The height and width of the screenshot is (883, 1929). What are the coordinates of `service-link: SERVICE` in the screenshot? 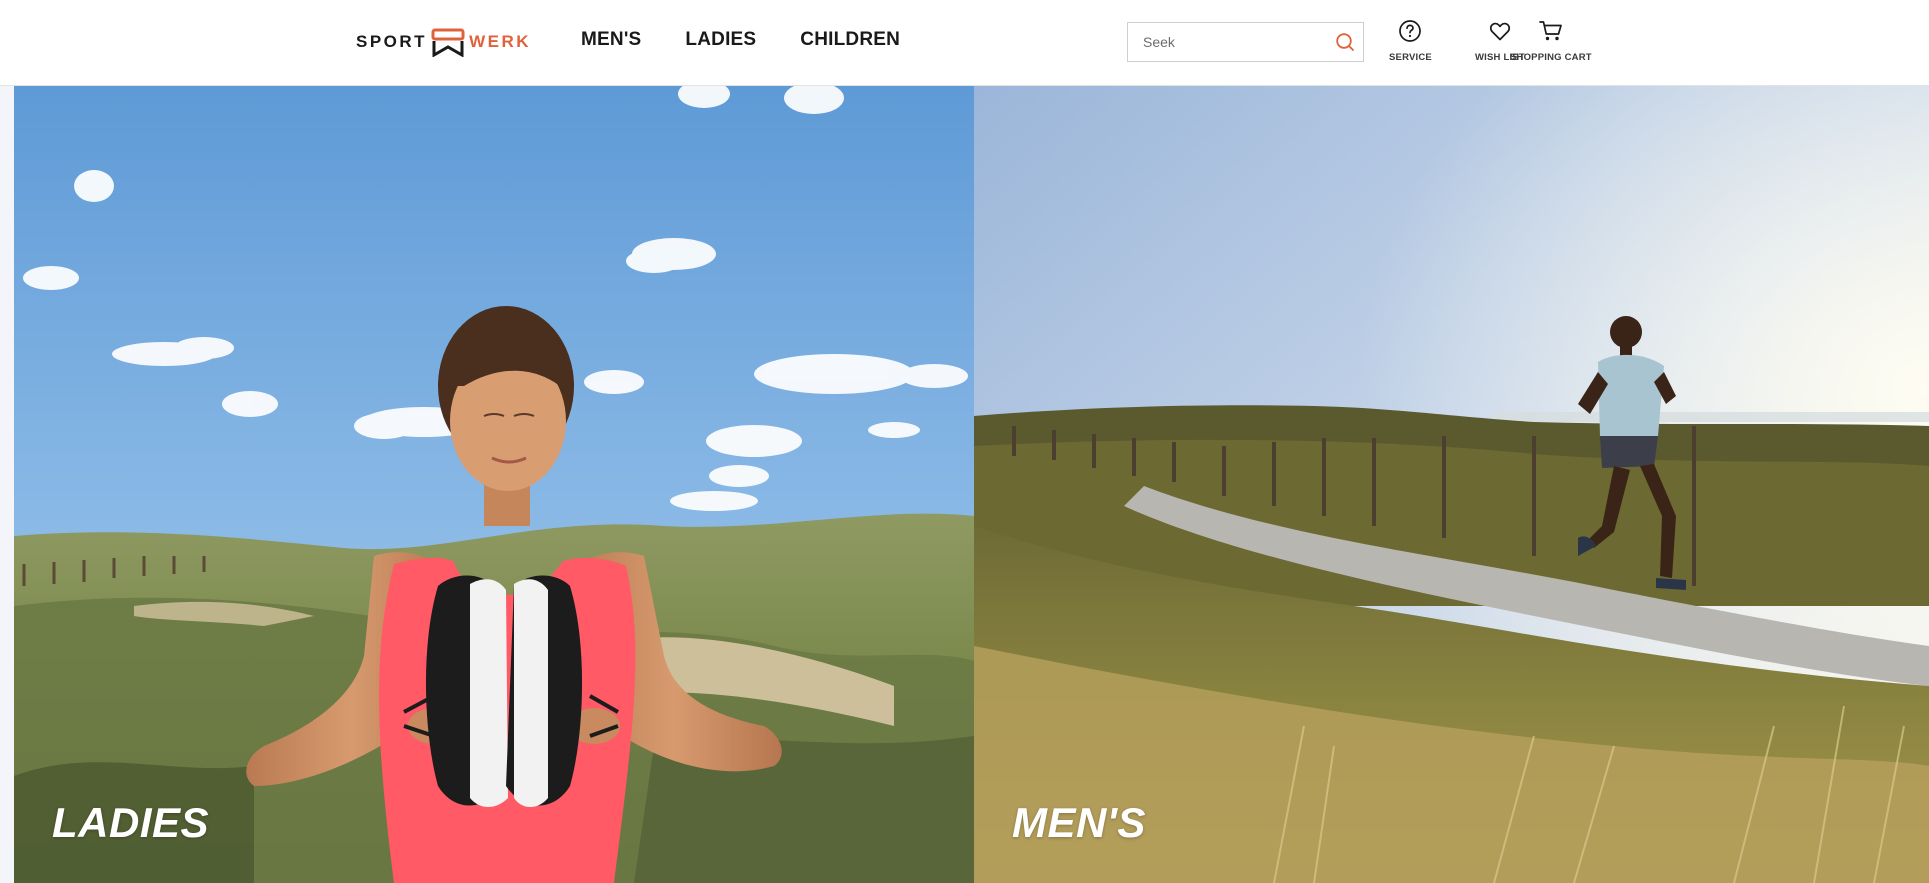 It's located at (1410, 40).